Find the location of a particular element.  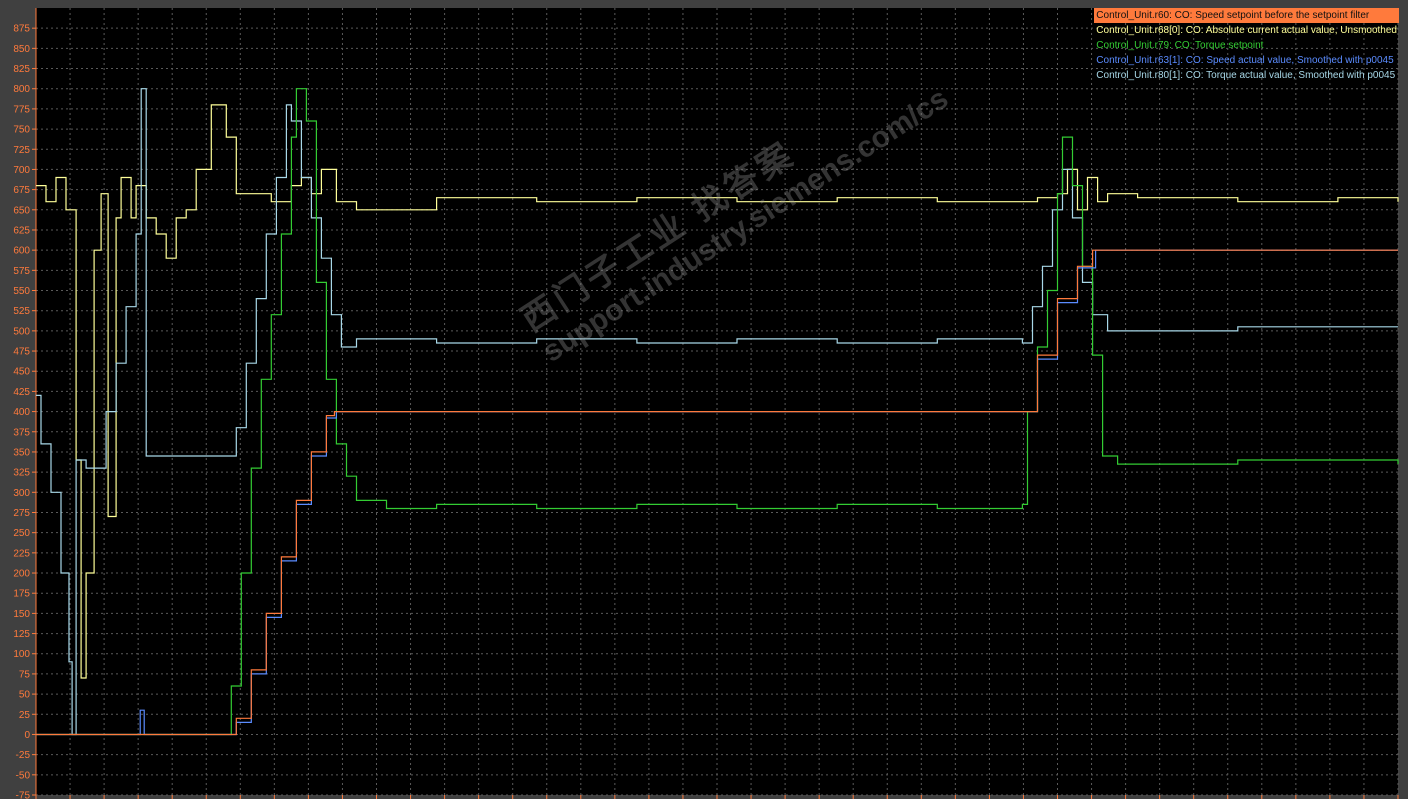

y-tick-label: 400 is located at coordinates (21, 412).